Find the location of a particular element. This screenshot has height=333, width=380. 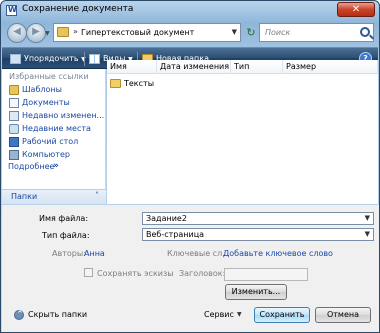

column-header-date: Дата изменения is located at coordinates (194, 67).